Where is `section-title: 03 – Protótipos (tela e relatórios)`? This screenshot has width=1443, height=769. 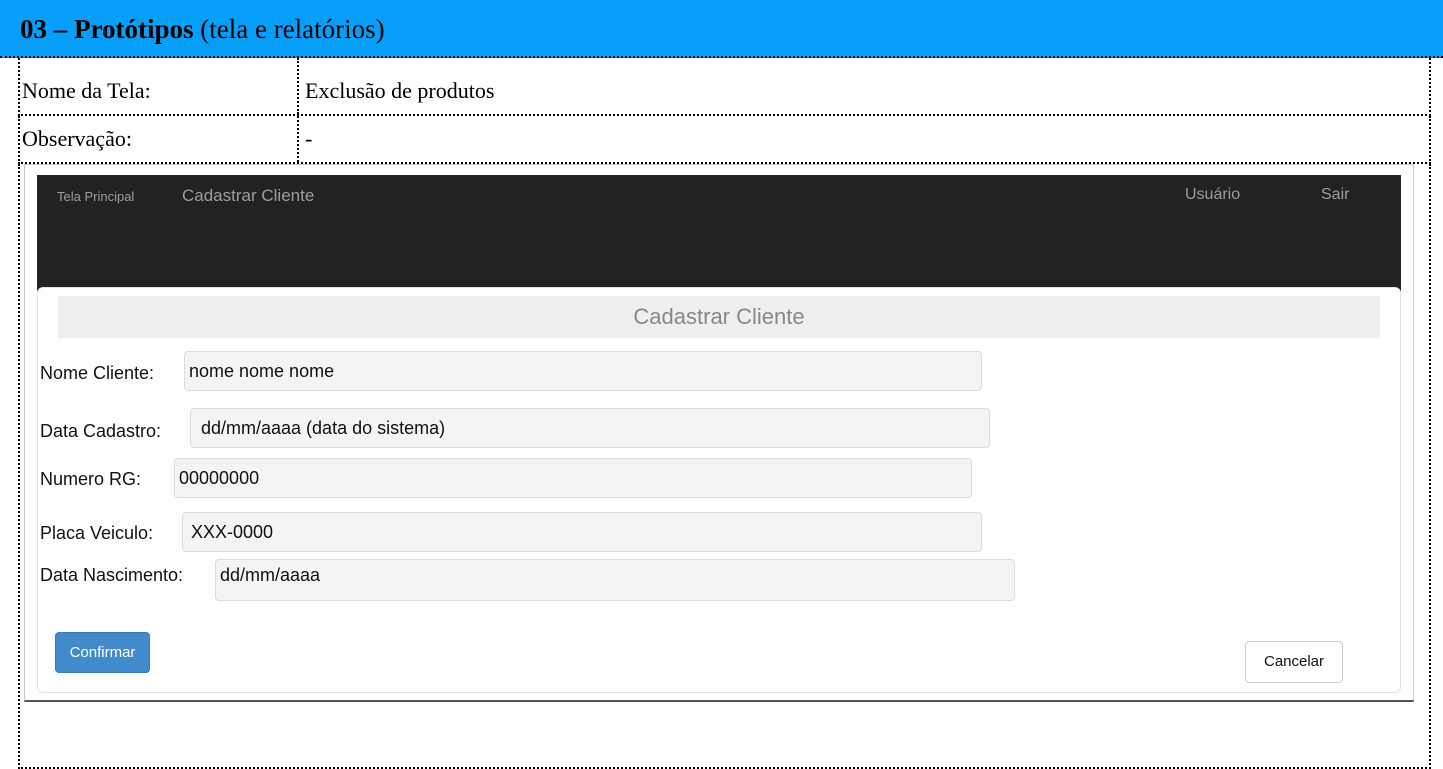 section-title: 03 – Protótipos (tela e relatórios) is located at coordinates (202, 29).